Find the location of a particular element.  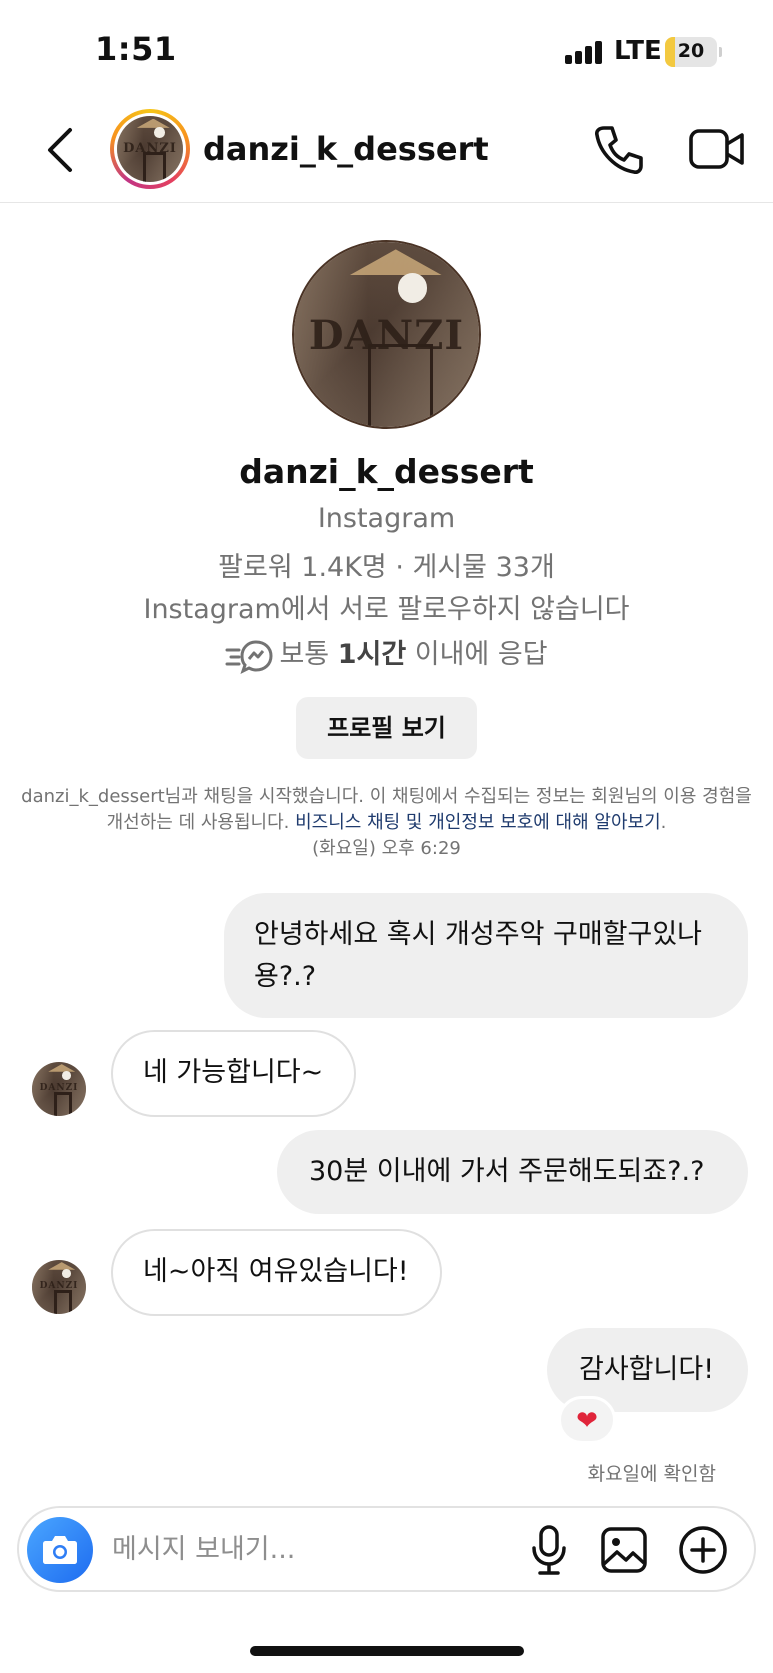

message-composer is located at coordinates (386, 1549).